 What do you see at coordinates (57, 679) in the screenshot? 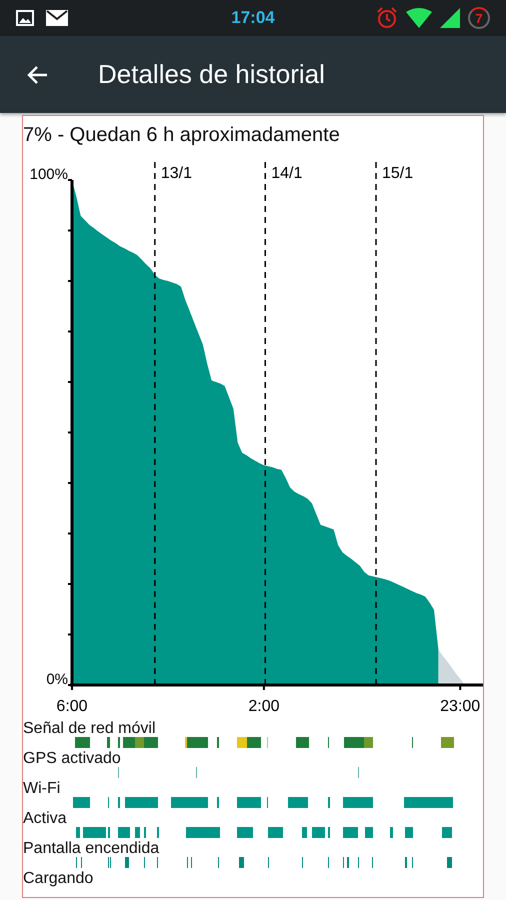
I see `y-tick-label: 0%` at bounding box center [57, 679].